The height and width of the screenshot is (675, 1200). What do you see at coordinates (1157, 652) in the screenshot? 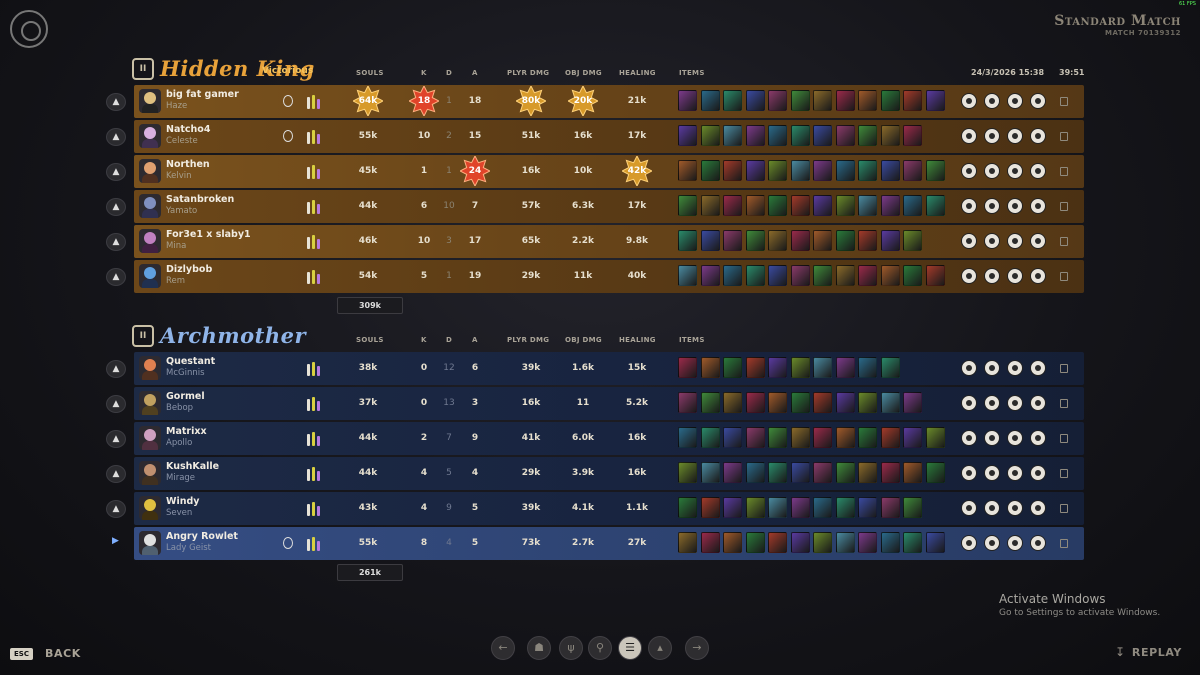
I see `replay-button: REPLAY` at bounding box center [1157, 652].